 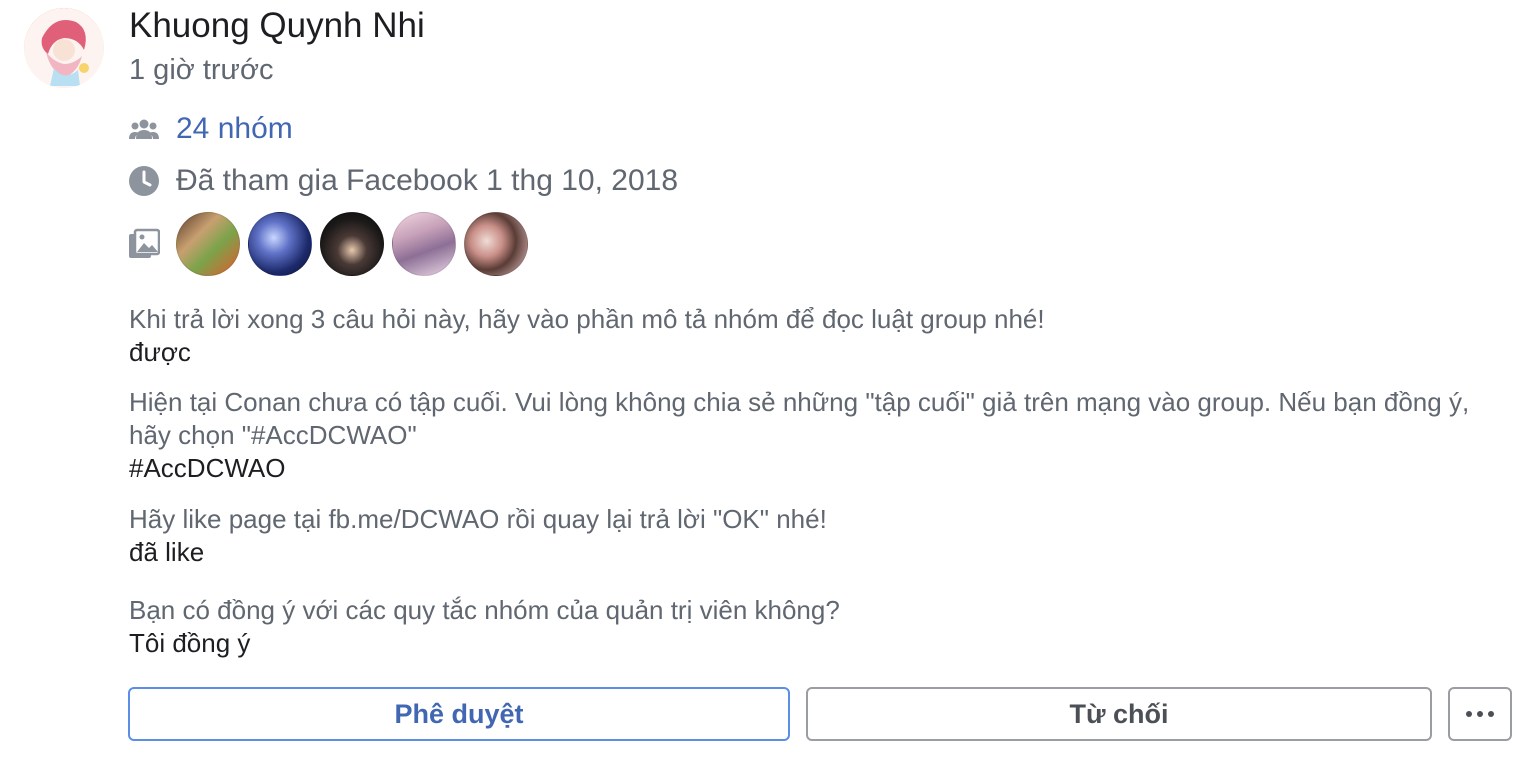 What do you see at coordinates (234, 129) in the screenshot?
I see `groups-count-link: 24 nhóm` at bounding box center [234, 129].